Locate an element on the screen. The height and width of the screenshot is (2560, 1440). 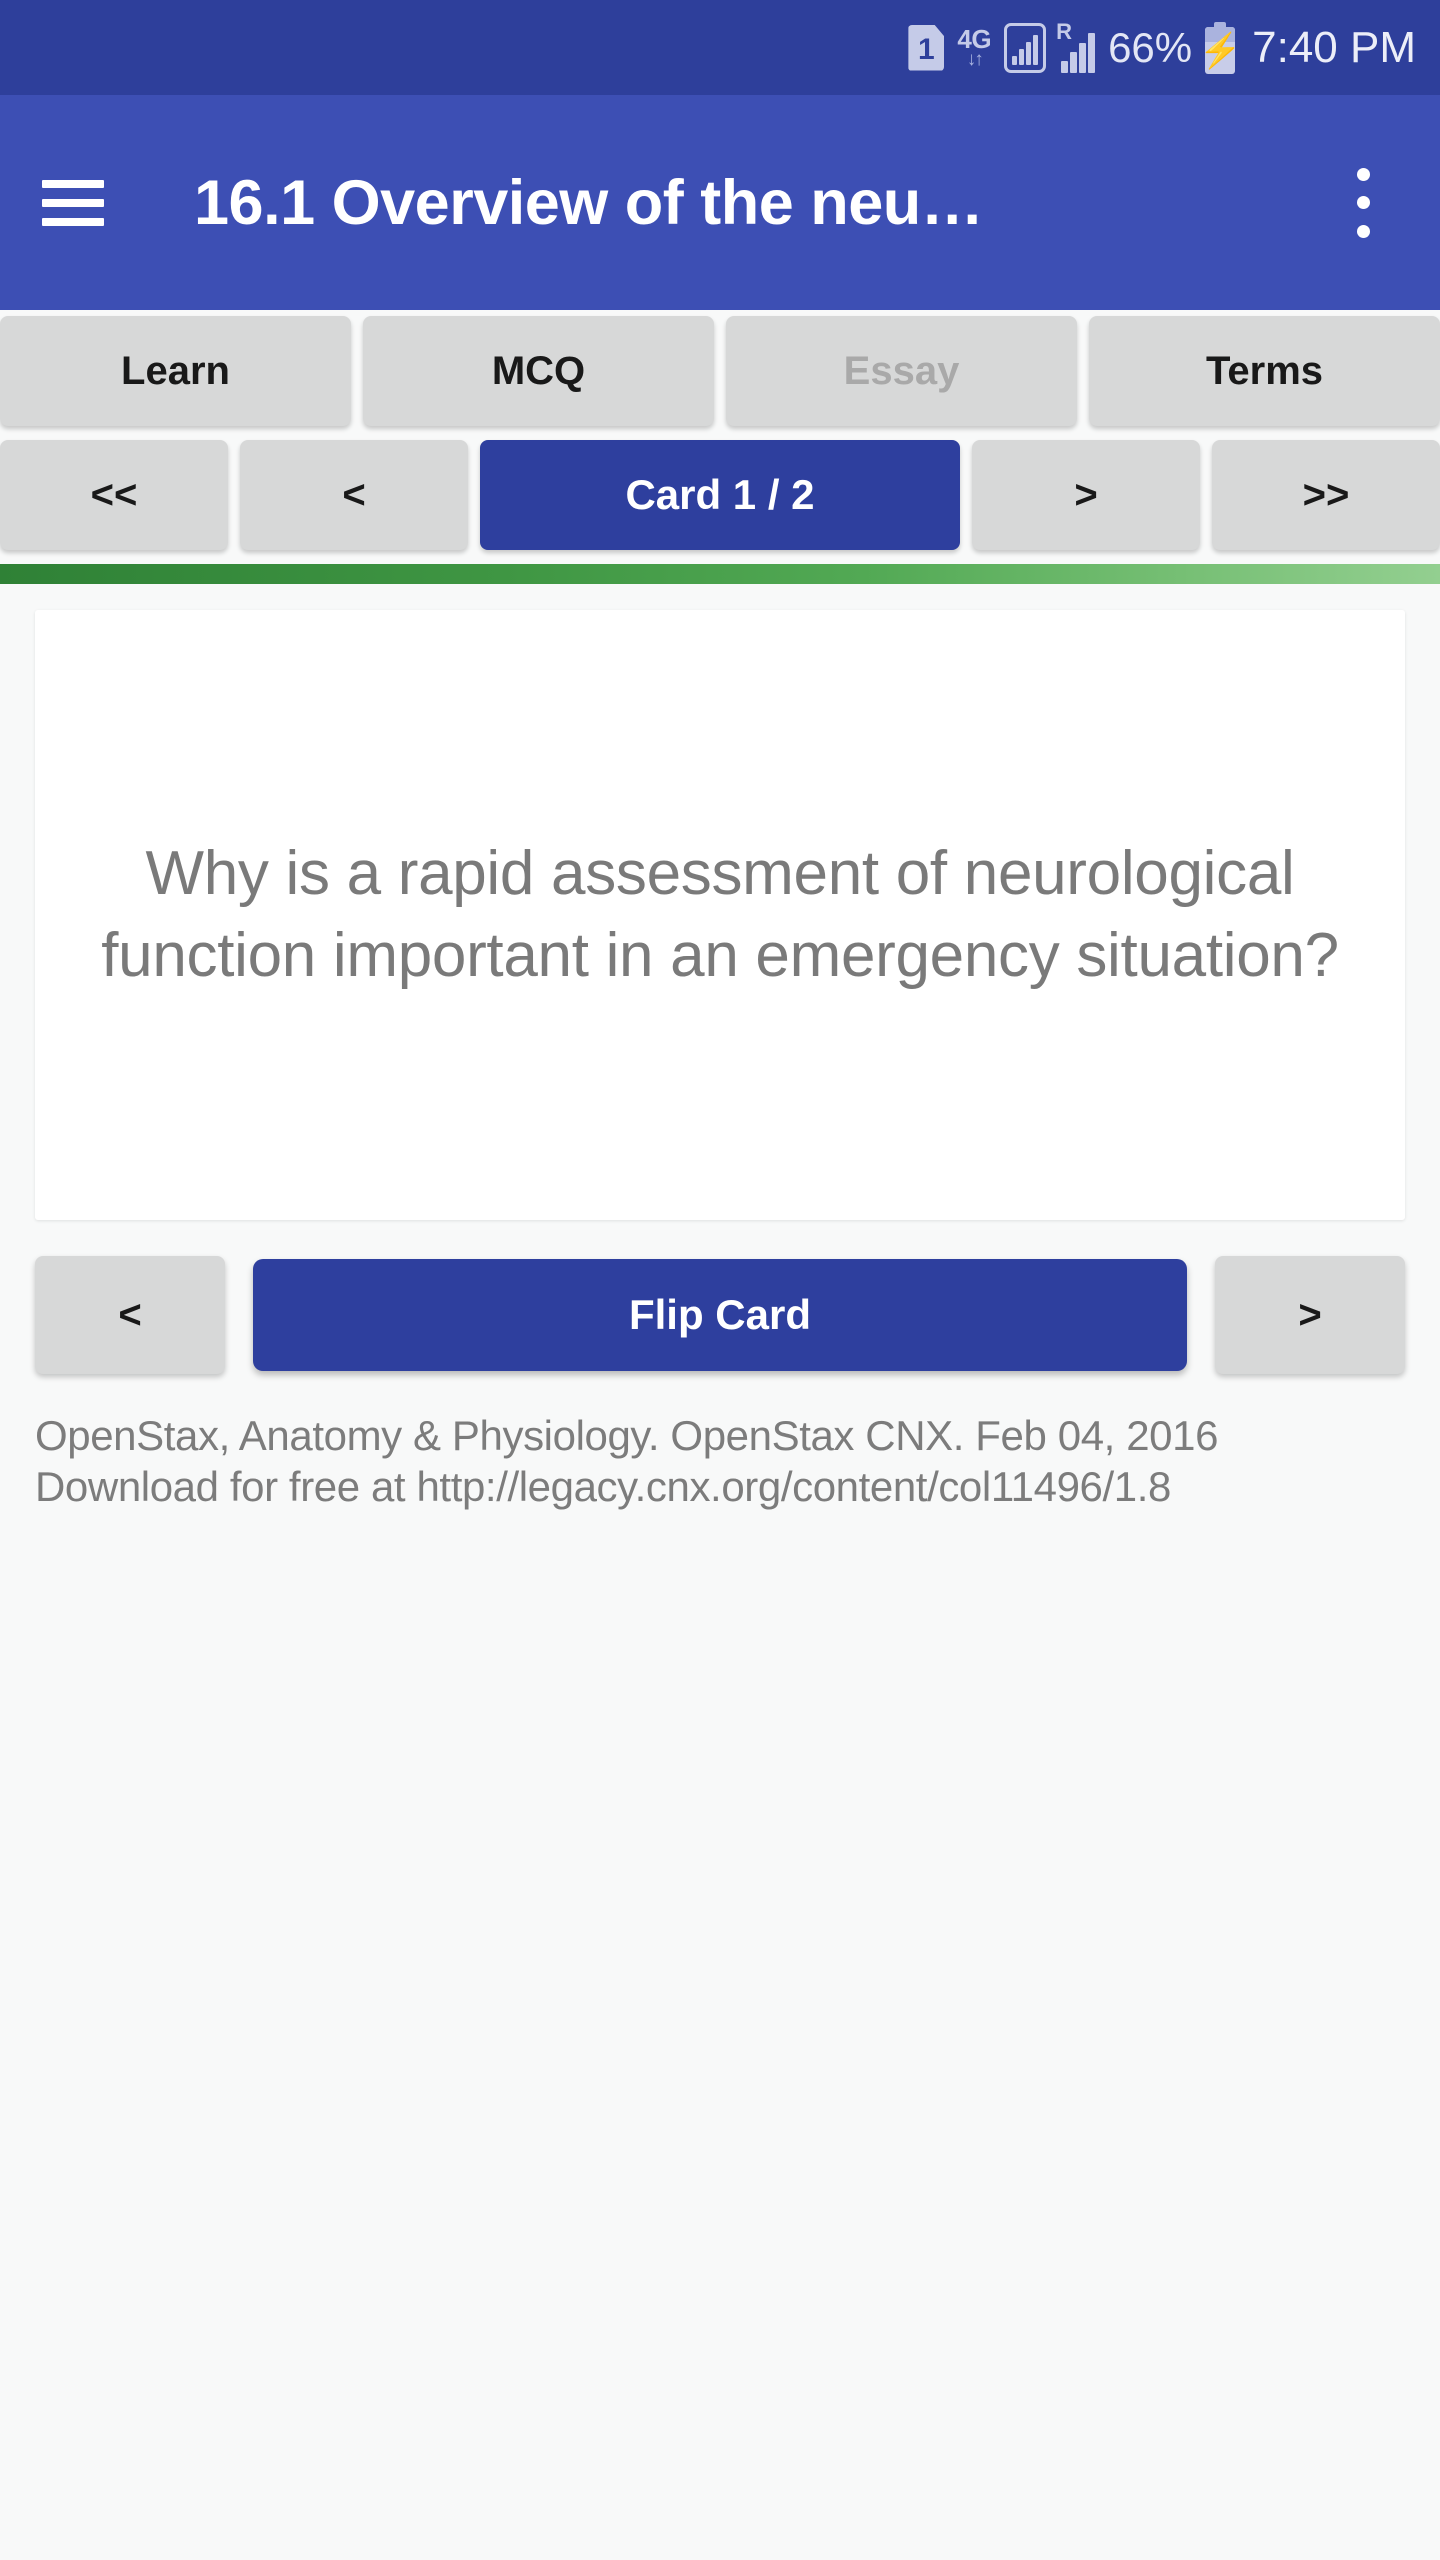
sim-card-number: 1 is located at coordinates (926, 49).